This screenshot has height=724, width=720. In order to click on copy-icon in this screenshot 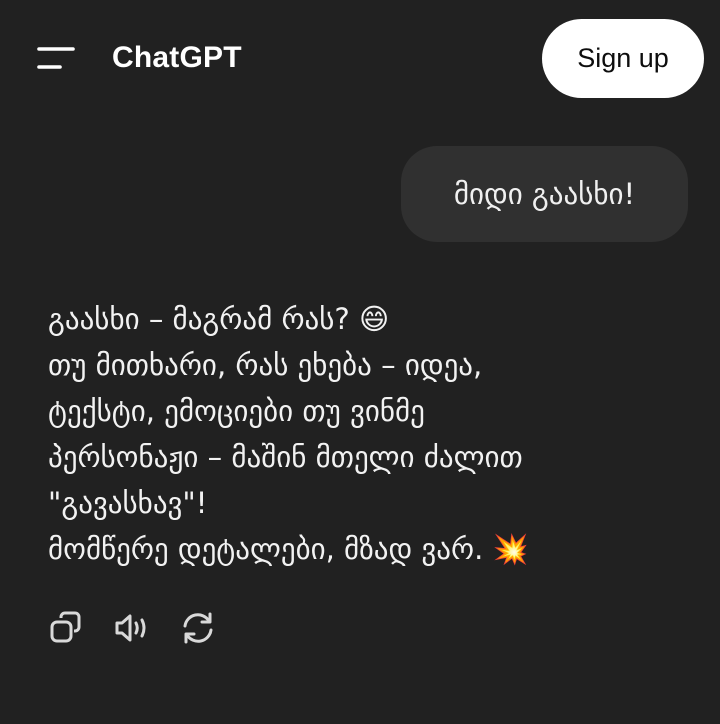, I will do `click(65, 627)`.